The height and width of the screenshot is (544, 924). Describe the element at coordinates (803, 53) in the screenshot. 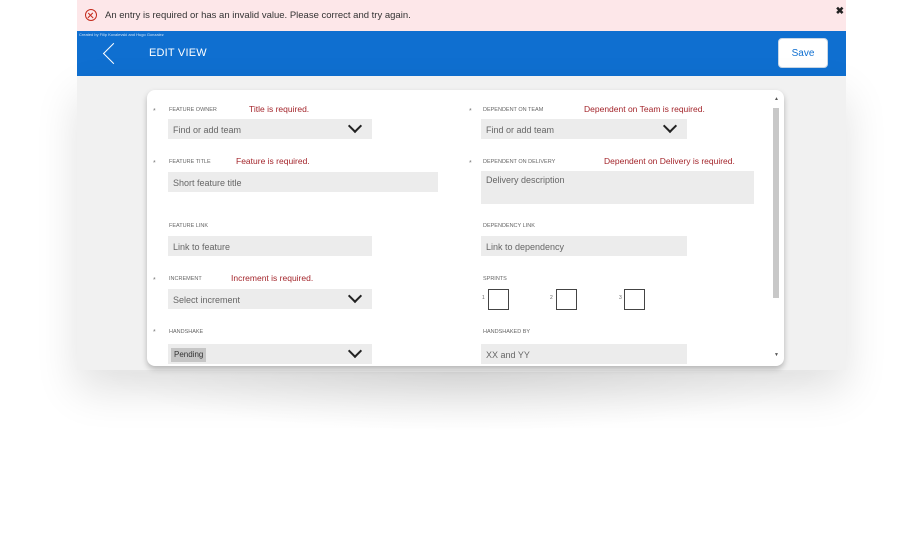

I see `save-button: Save` at that location.